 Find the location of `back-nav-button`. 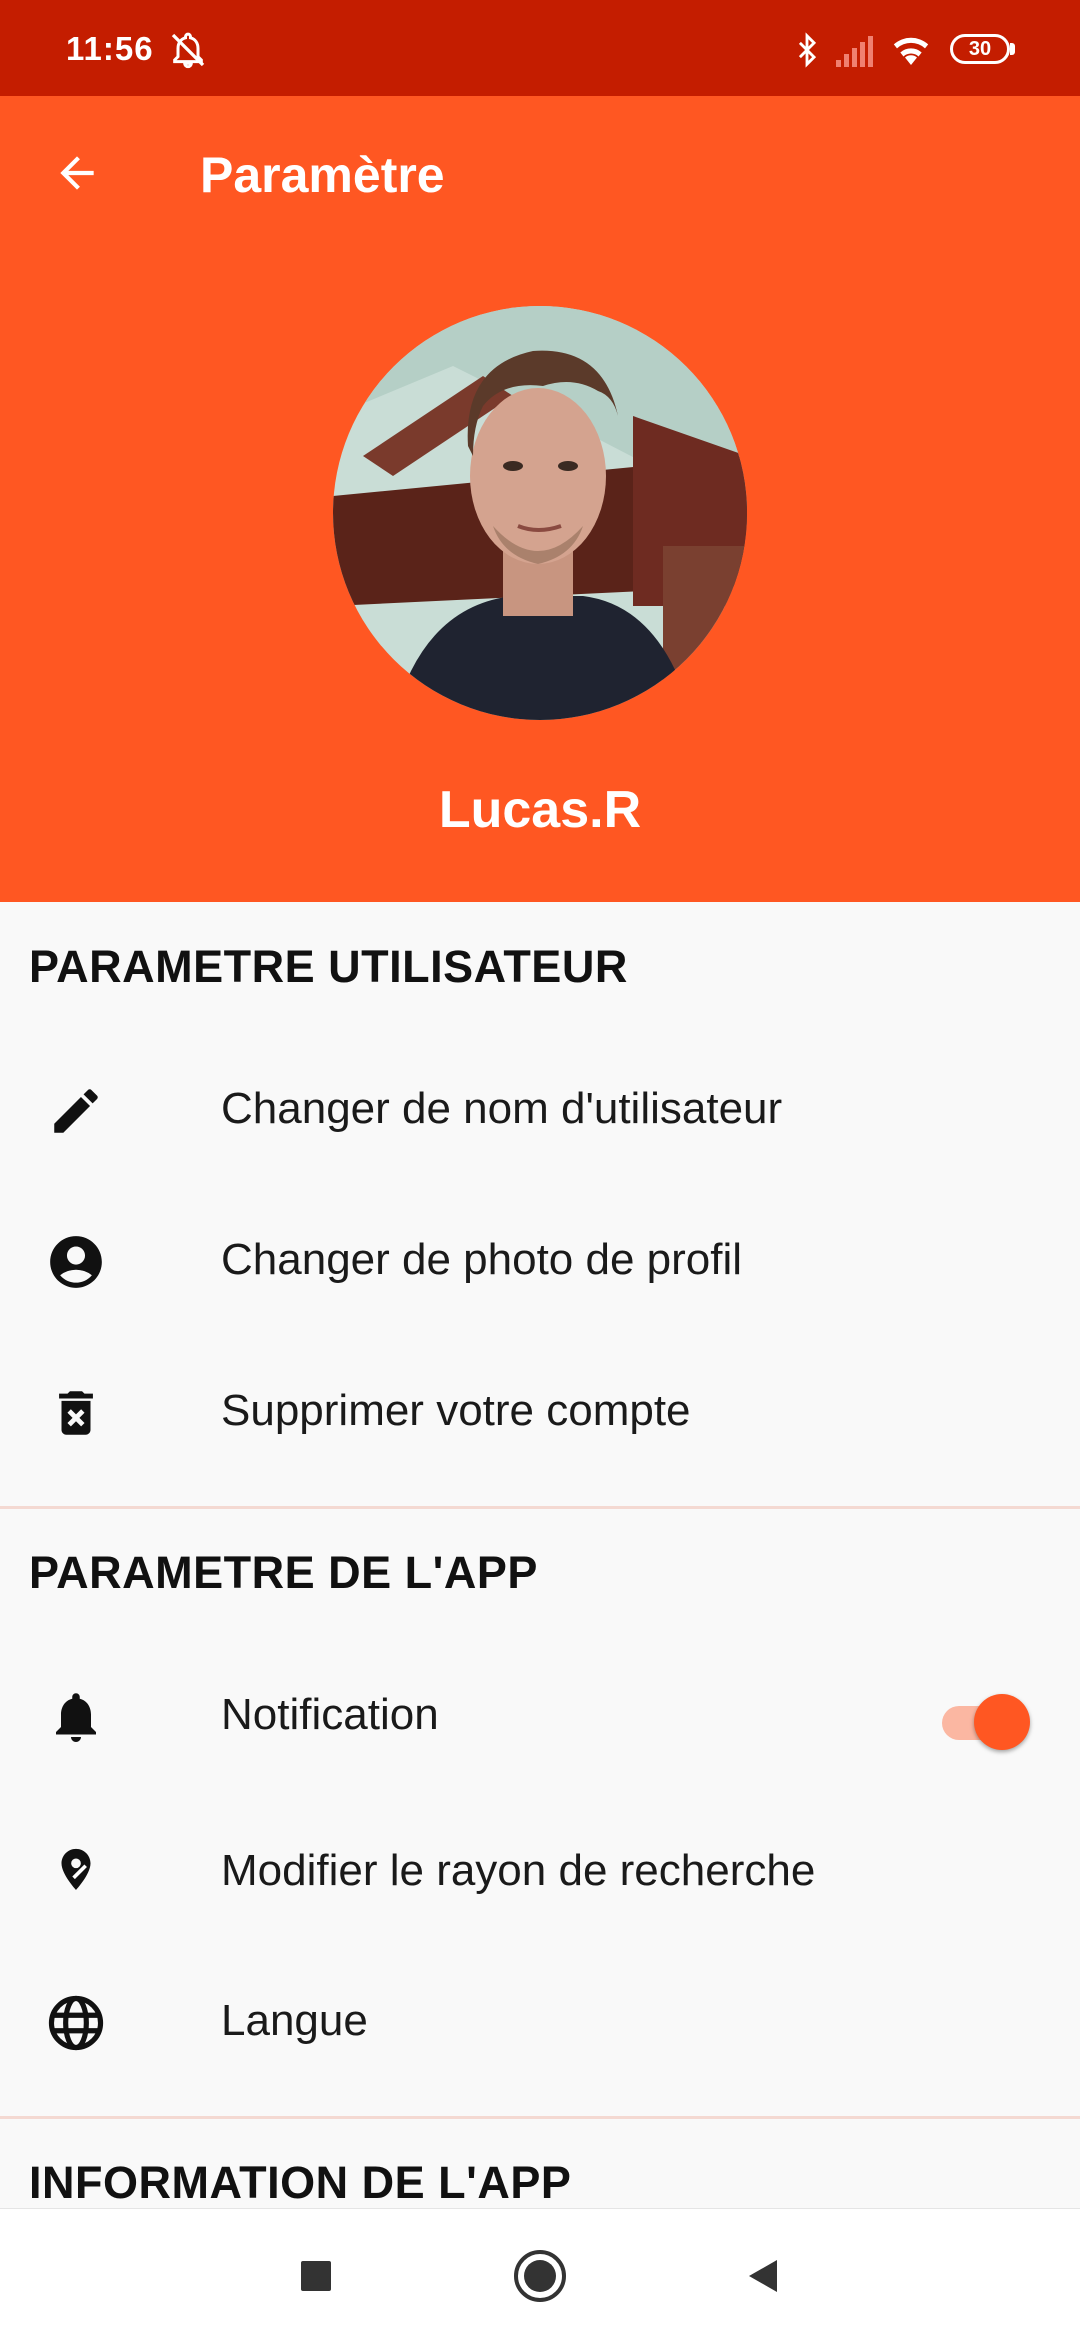

back-nav-button is located at coordinates (763, 2276).